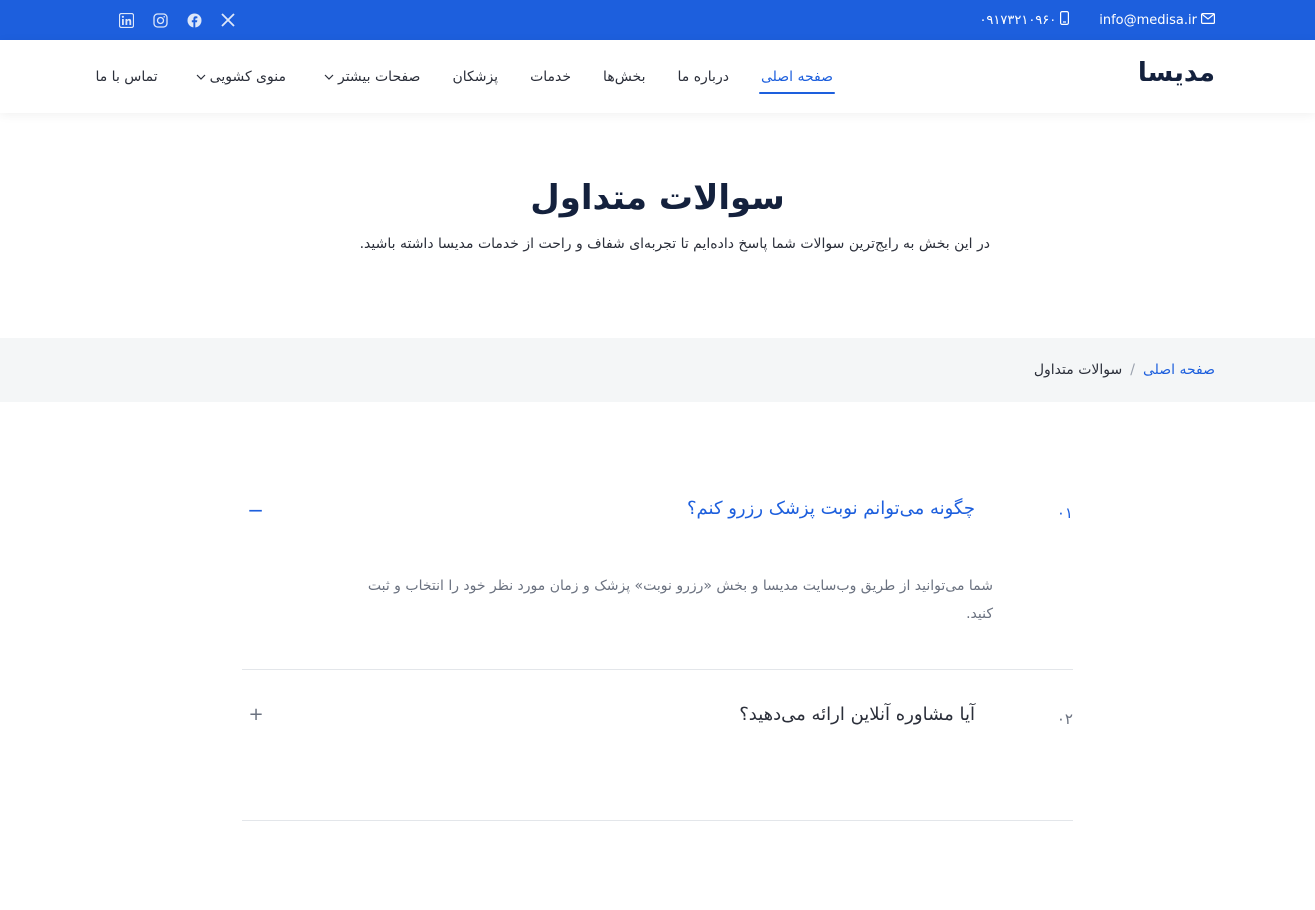 This screenshot has width=1315, height=910. What do you see at coordinates (657, 20) in the screenshot?
I see `top-bar: info@medisa.ir ۰۹۱۷۳۲۱۰۹۶۰` at bounding box center [657, 20].